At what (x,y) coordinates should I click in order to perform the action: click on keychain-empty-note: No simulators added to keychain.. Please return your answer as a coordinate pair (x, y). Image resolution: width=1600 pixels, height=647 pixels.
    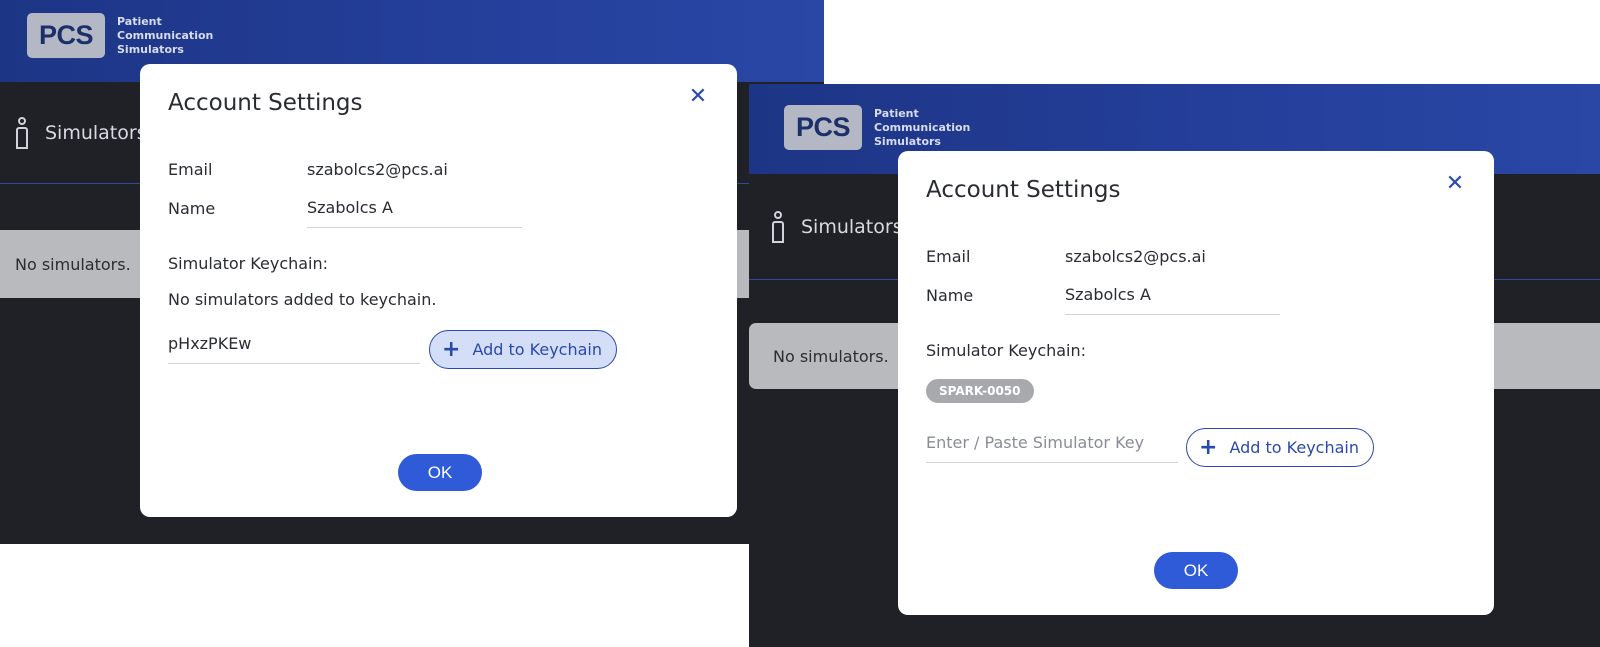
    Looking at the image, I should click on (302, 299).